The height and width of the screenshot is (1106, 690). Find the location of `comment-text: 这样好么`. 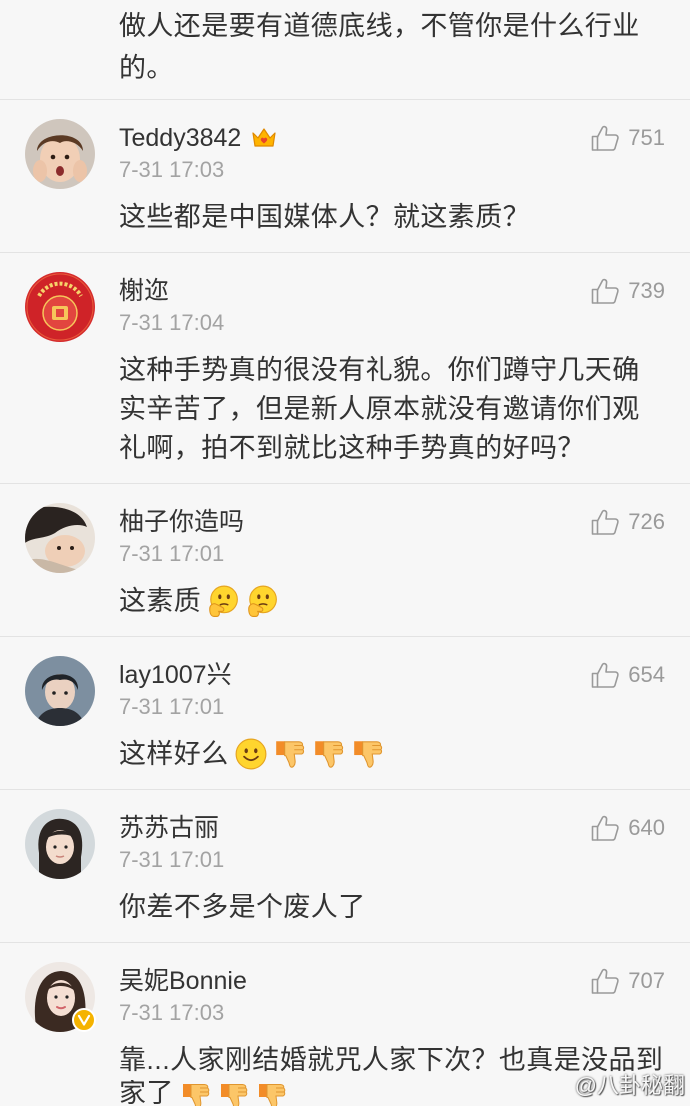

comment-text: 这样好么 is located at coordinates (174, 754).